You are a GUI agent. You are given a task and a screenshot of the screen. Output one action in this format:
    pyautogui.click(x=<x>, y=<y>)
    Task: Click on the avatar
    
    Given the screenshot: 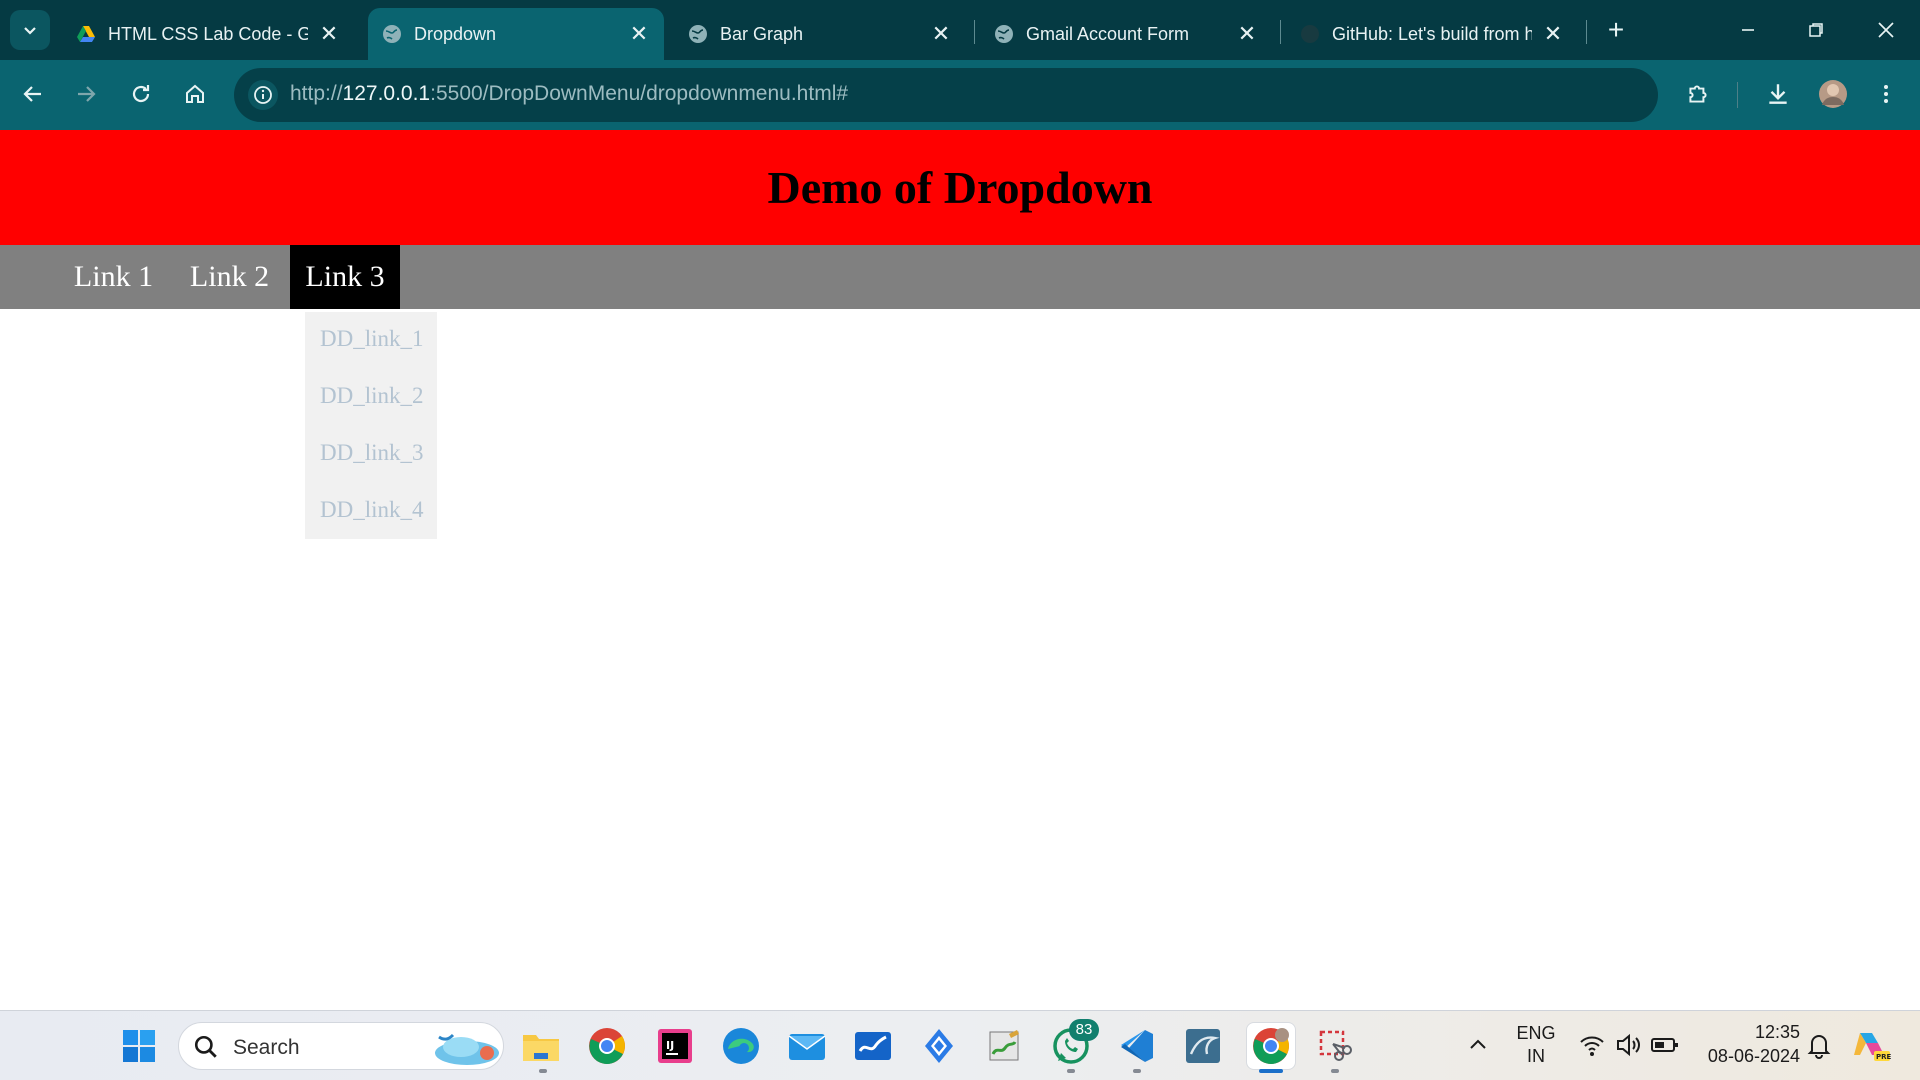 What is the action you would take?
    pyautogui.click(x=1833, y=94)
    